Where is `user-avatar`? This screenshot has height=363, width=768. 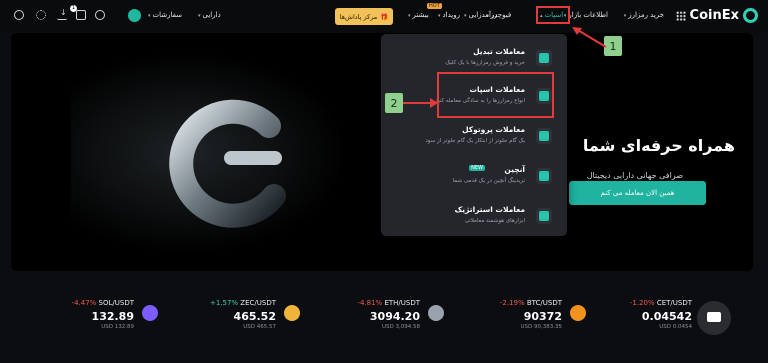
user-avatar is located at coordinates (134, 15).